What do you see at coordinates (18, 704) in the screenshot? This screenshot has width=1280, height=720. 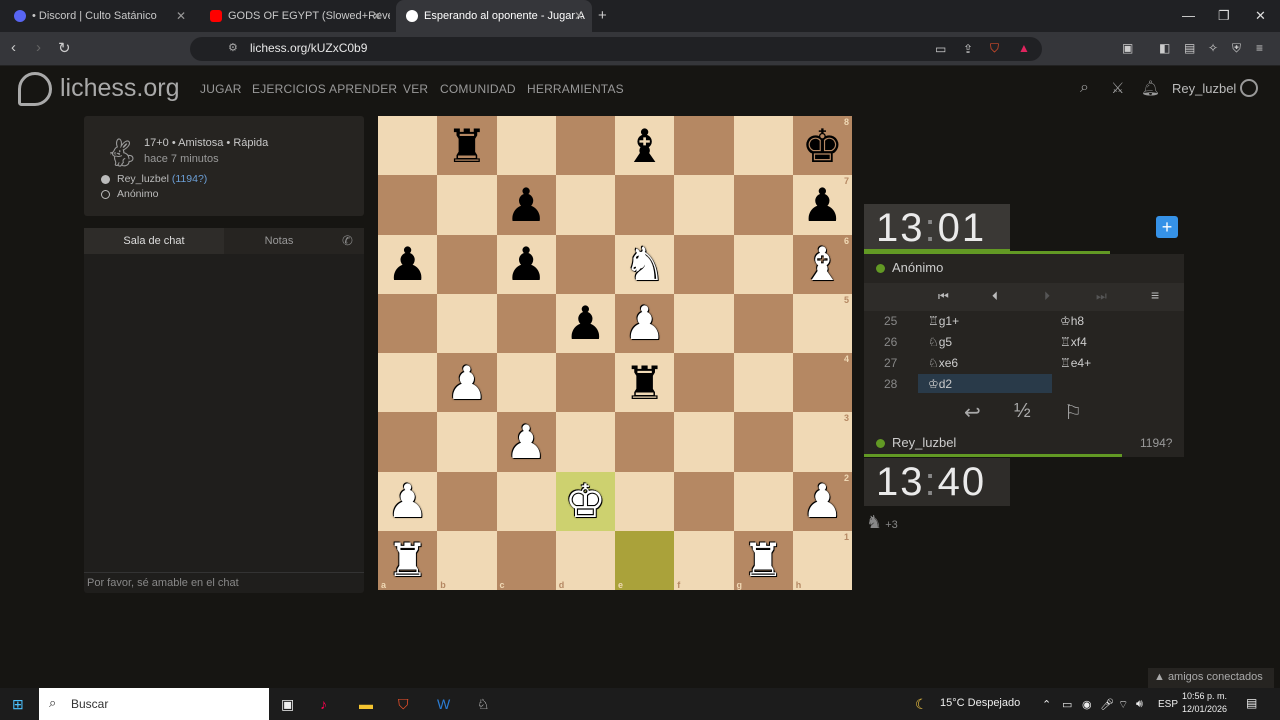 I see `windows-start-icon: ⊞` at bounding box center [18, 704].